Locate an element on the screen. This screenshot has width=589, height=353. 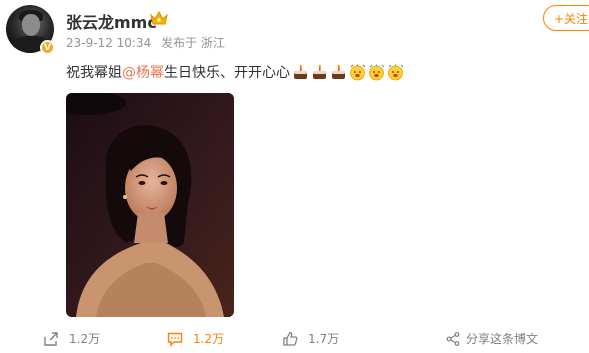
verified-badge-icon: V is located at coordinates (47, 47).